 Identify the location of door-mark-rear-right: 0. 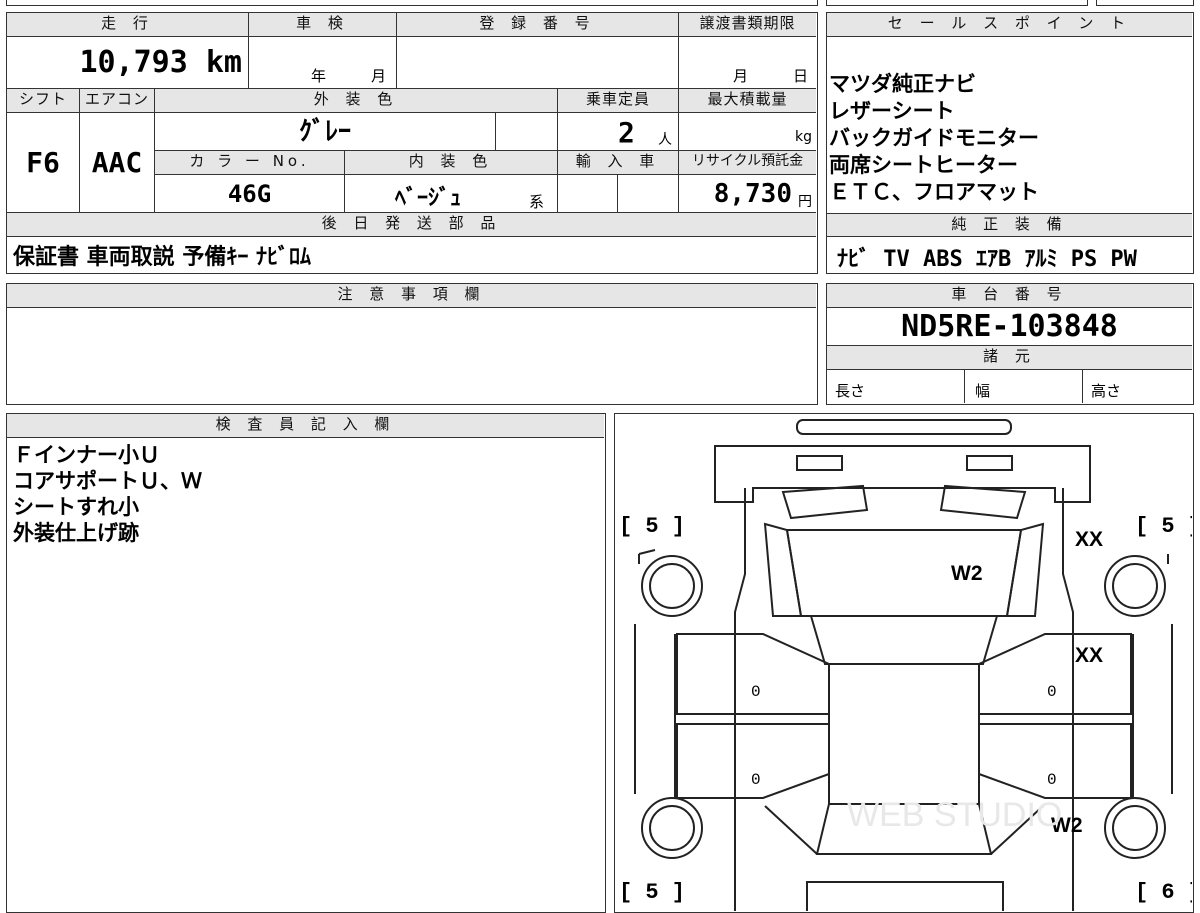
(1052, 780).